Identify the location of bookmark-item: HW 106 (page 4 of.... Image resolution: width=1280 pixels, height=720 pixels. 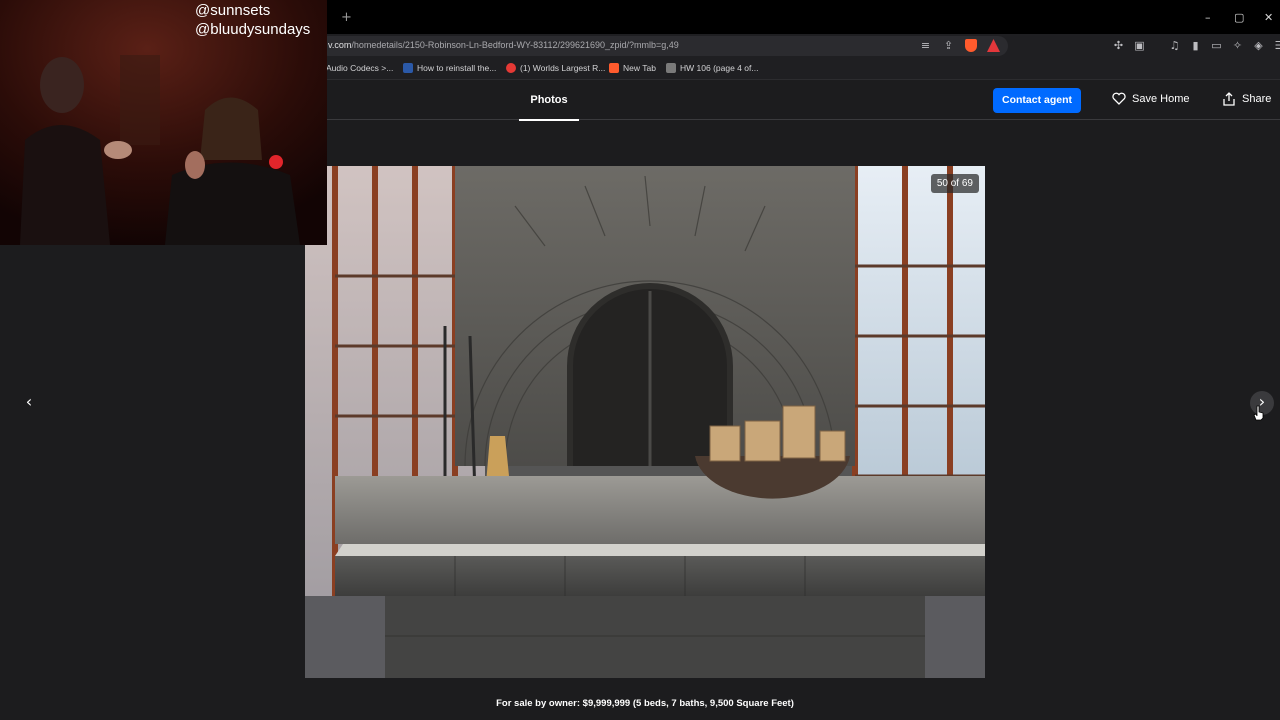
(712, 68).